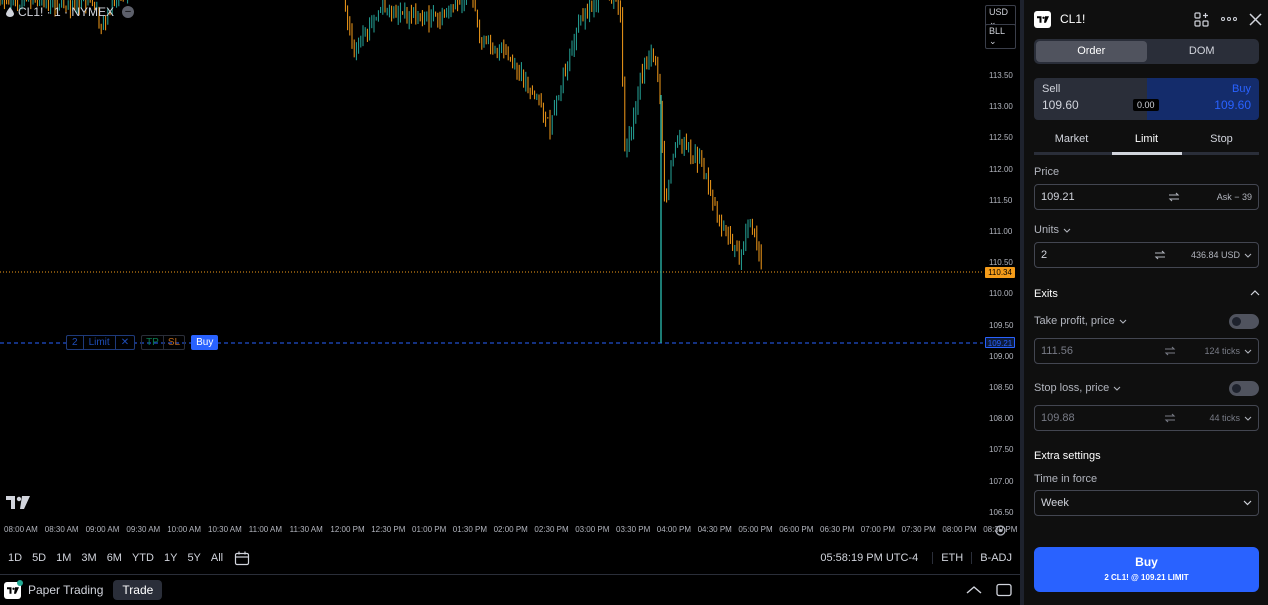 The image size is (1268, 605). What do you see at coordinates (951, 558) in the screenshot?
I see `session-toggle: ETH` at bounding box center [951, 558].